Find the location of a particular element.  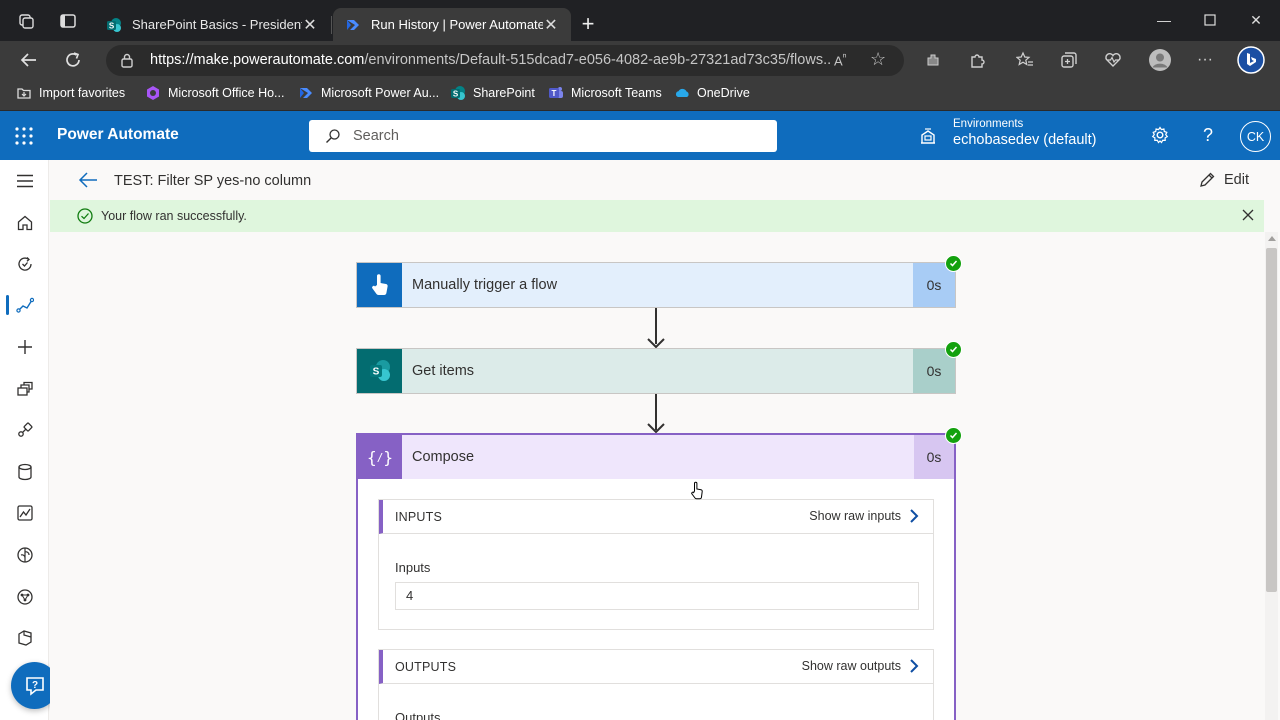

favorite-star-icon: ☆ is located at coordinates (878, 59).